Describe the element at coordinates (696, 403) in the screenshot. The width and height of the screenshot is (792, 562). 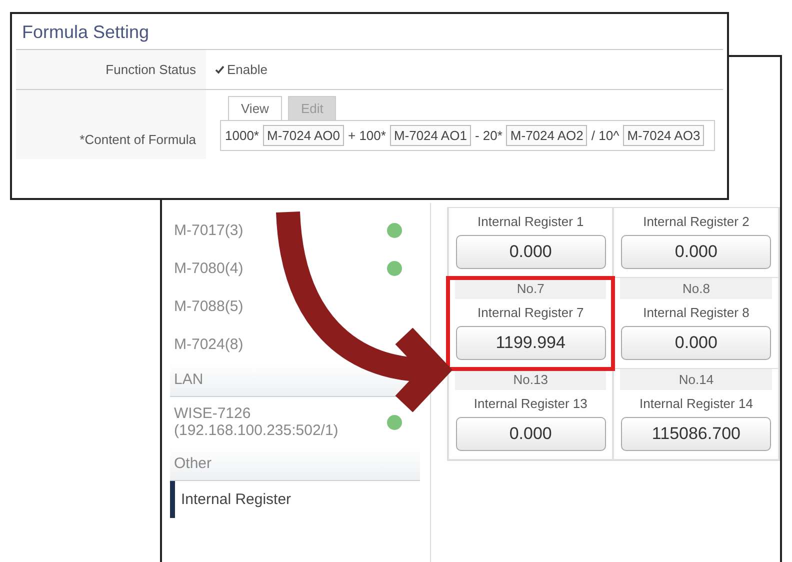
I see `register-label: Internal Register 14` at that location.